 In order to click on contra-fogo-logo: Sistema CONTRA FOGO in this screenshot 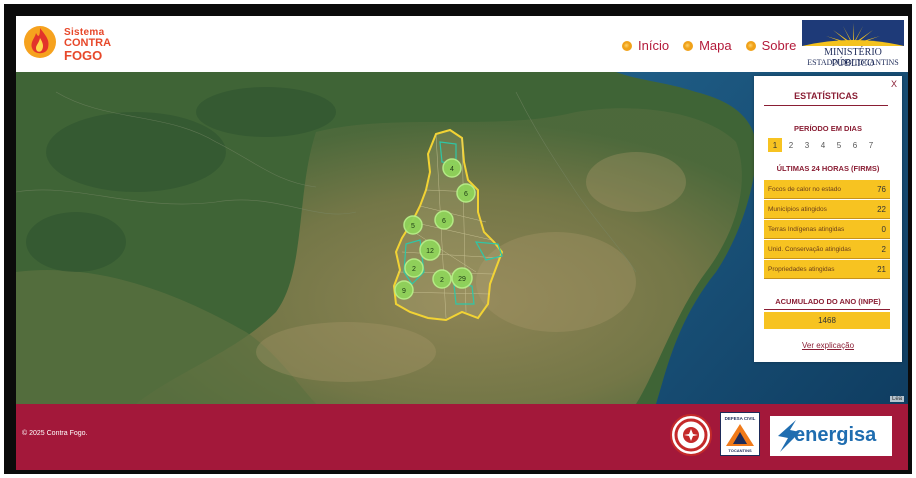, I will do `click(77, 44)`.